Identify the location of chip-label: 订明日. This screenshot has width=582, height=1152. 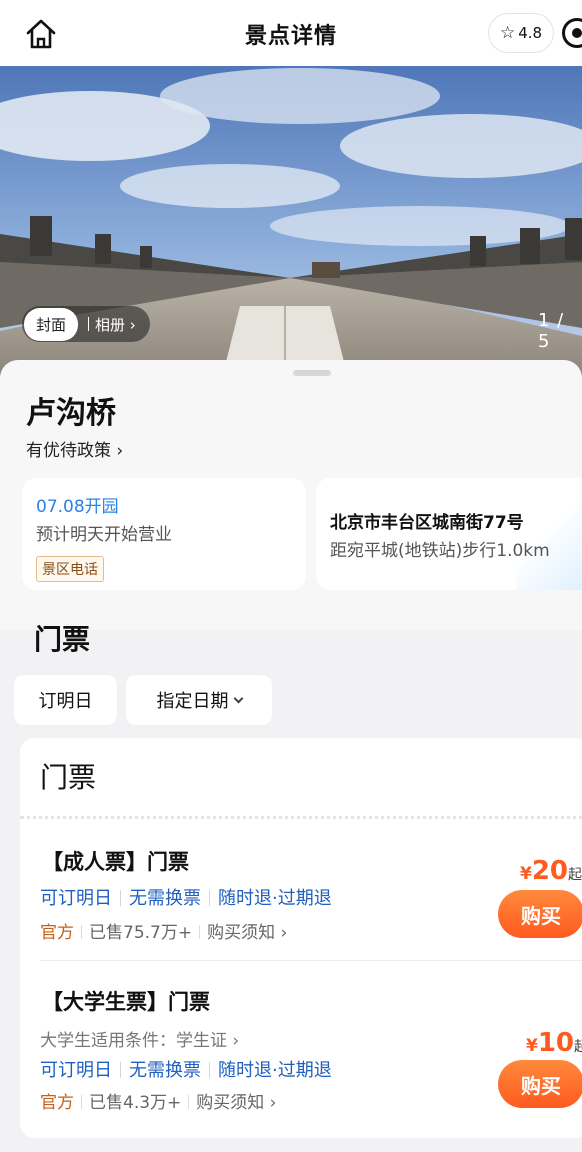
(65, 701).